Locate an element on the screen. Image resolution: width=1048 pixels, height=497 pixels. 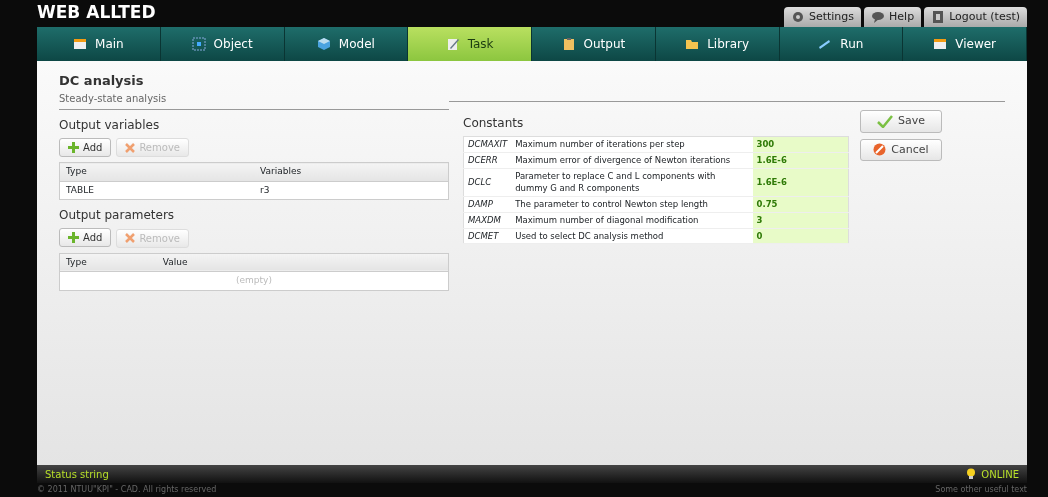
constant-name: DCMAXIT is located at coordinates (487, 144).